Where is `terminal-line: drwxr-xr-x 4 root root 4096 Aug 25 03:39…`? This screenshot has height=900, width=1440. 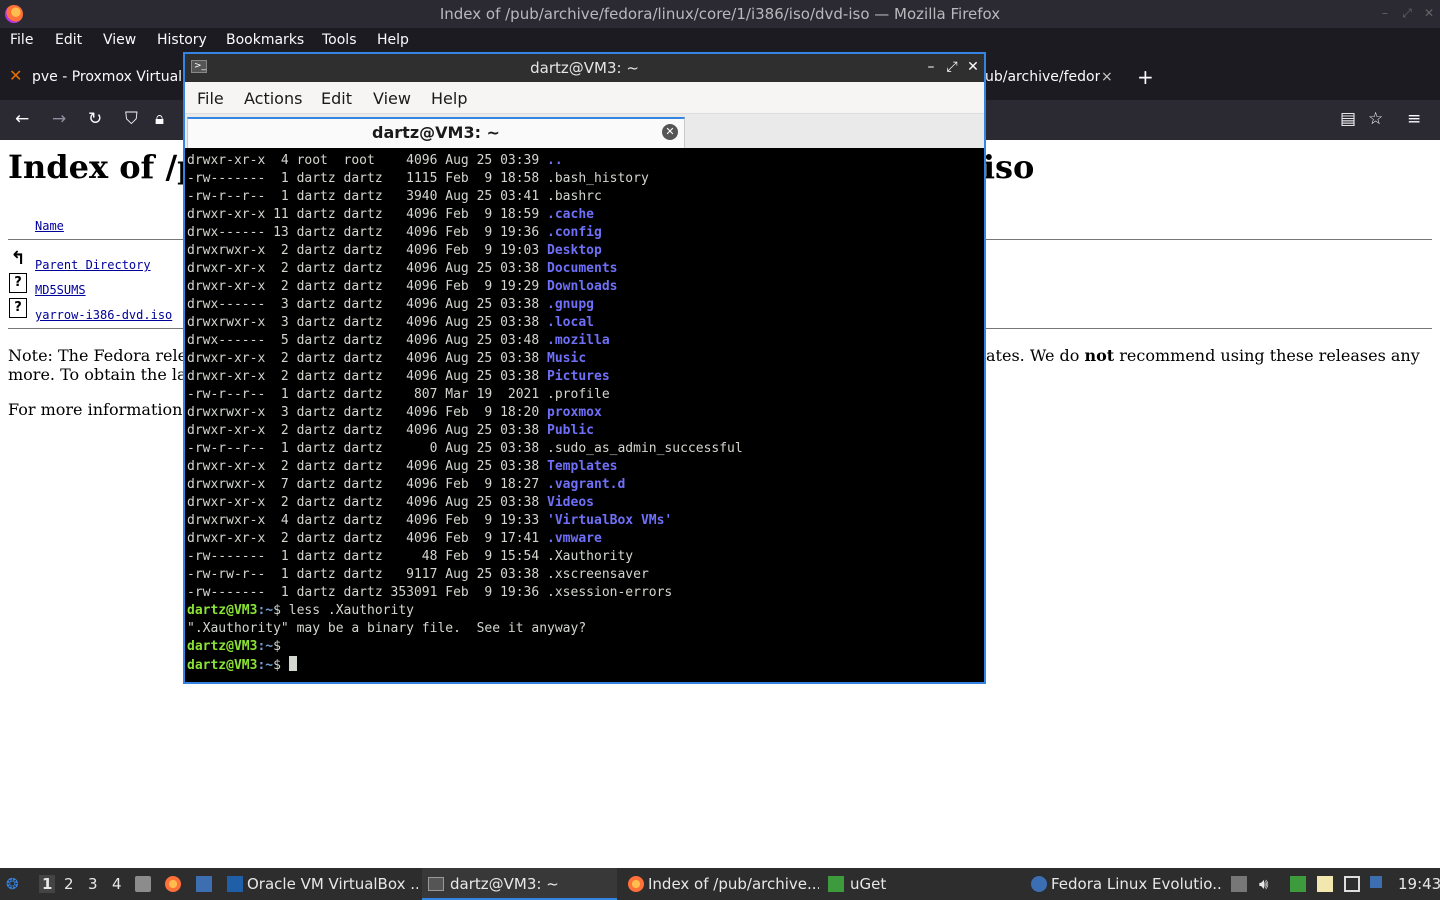 terminal-line: drwxr-xr-x 4 root root 4096 Aug 25 03:39… is located at coordinates (585, 161).